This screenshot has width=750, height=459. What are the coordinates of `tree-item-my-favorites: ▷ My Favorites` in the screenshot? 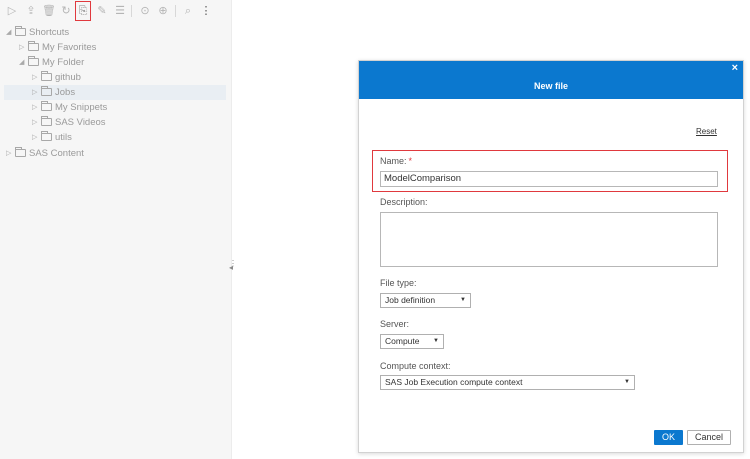 It's located at (57, 47).